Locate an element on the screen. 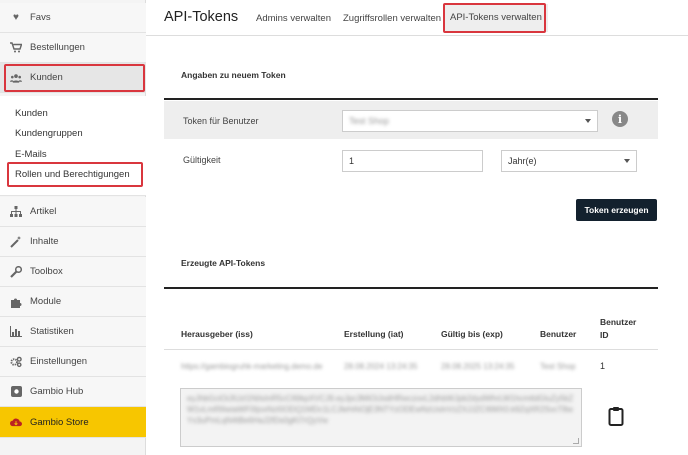  col-valid-until: Gültig bis (exp) is located at coordinates (472, 334).